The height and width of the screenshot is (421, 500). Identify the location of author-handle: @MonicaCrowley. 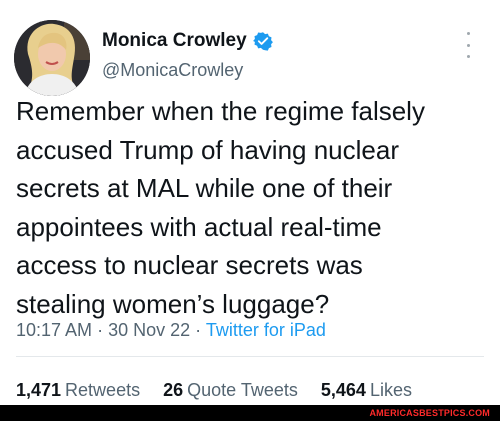
(172, 70).